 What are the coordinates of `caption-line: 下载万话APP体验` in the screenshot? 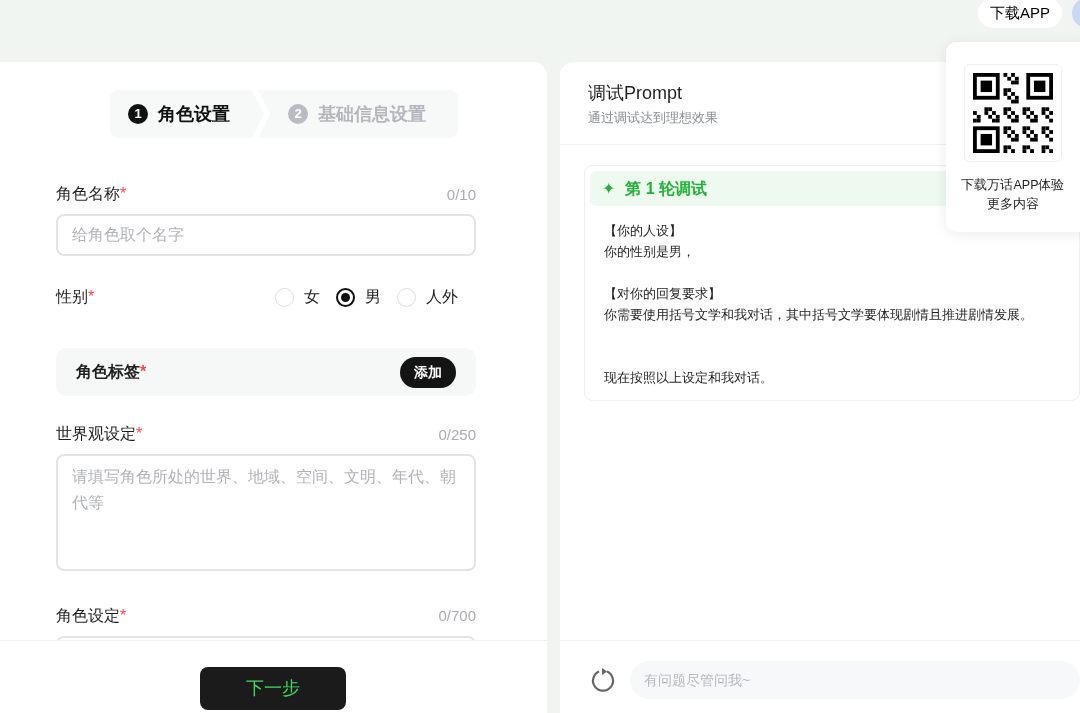 It's located at (1013, 185).